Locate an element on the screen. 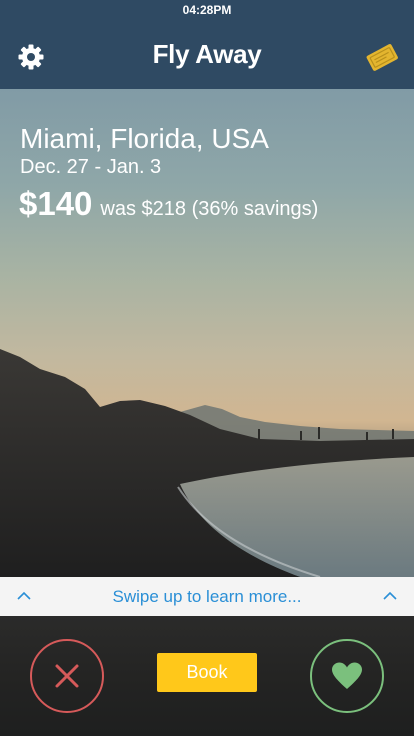 The image size is (414, 736). close-icon is located at coordinates (67, 676).